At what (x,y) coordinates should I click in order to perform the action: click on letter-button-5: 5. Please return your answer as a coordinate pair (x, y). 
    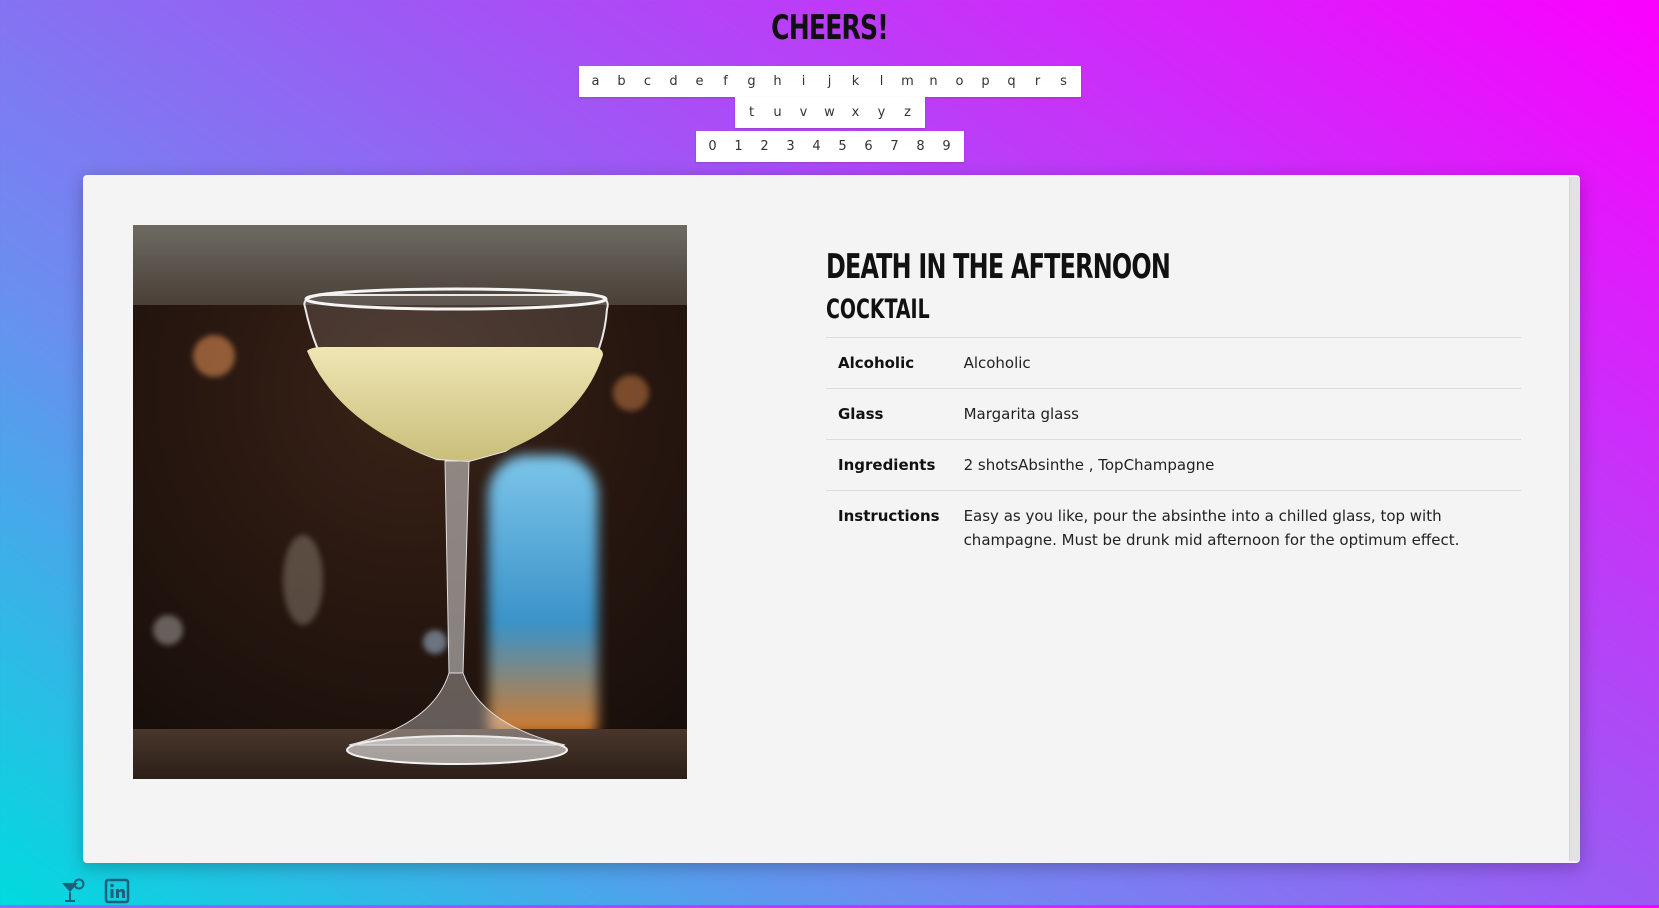
    Looking at the image, I should click on (842, 146).